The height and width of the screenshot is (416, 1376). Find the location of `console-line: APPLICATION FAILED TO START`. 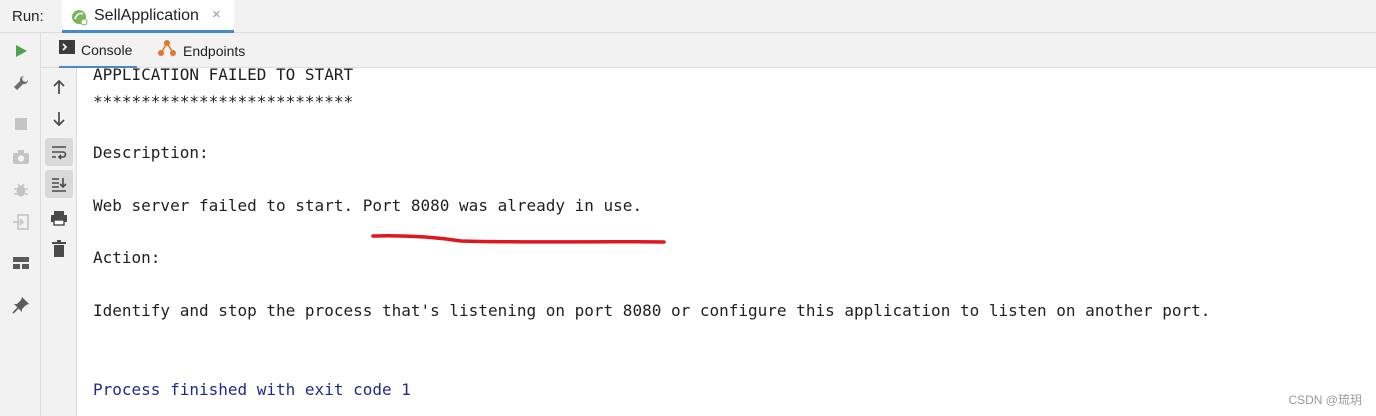

console-line: APPLICATION FAILED TO START is located at coordinates (223, 76).